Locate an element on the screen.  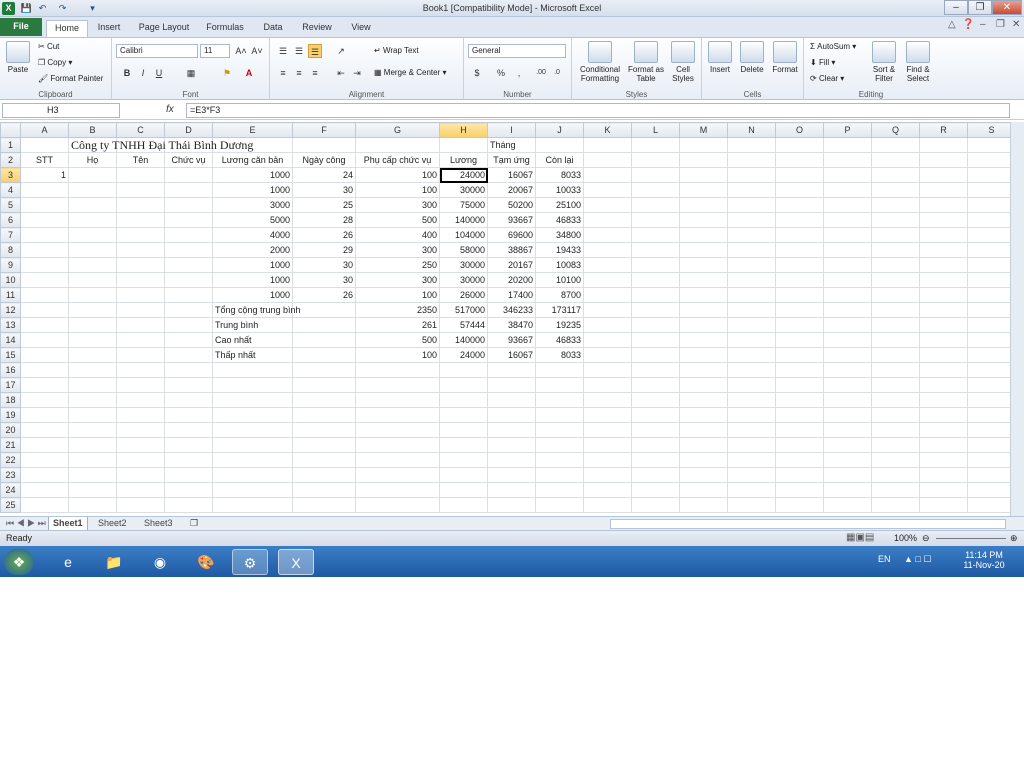
cell-g25 is located at coordinates (397, 505).